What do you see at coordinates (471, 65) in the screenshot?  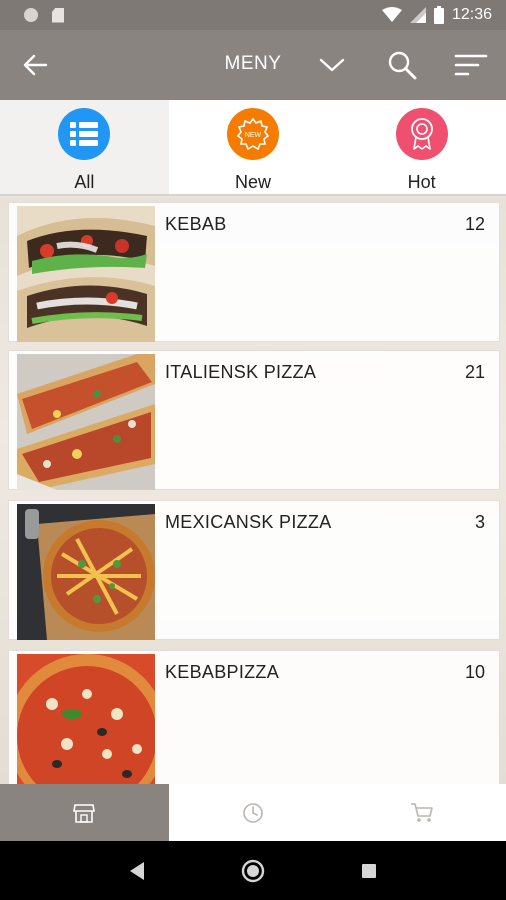 I see `sort-icon` at bounding box center [471, 65].